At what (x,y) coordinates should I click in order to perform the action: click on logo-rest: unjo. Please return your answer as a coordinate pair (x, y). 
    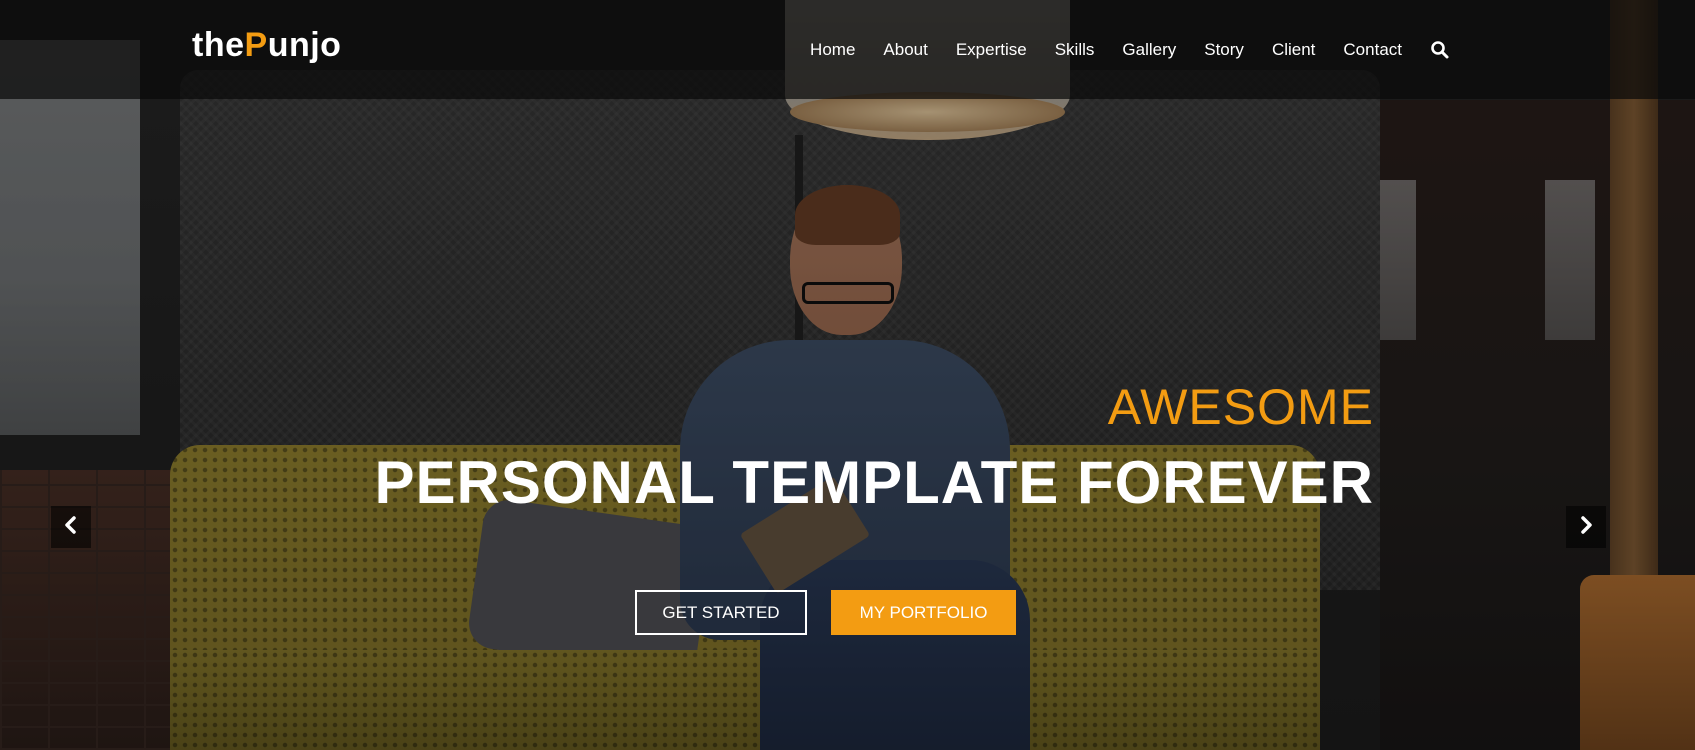
    Looking at the image, I should click on (304, 45).